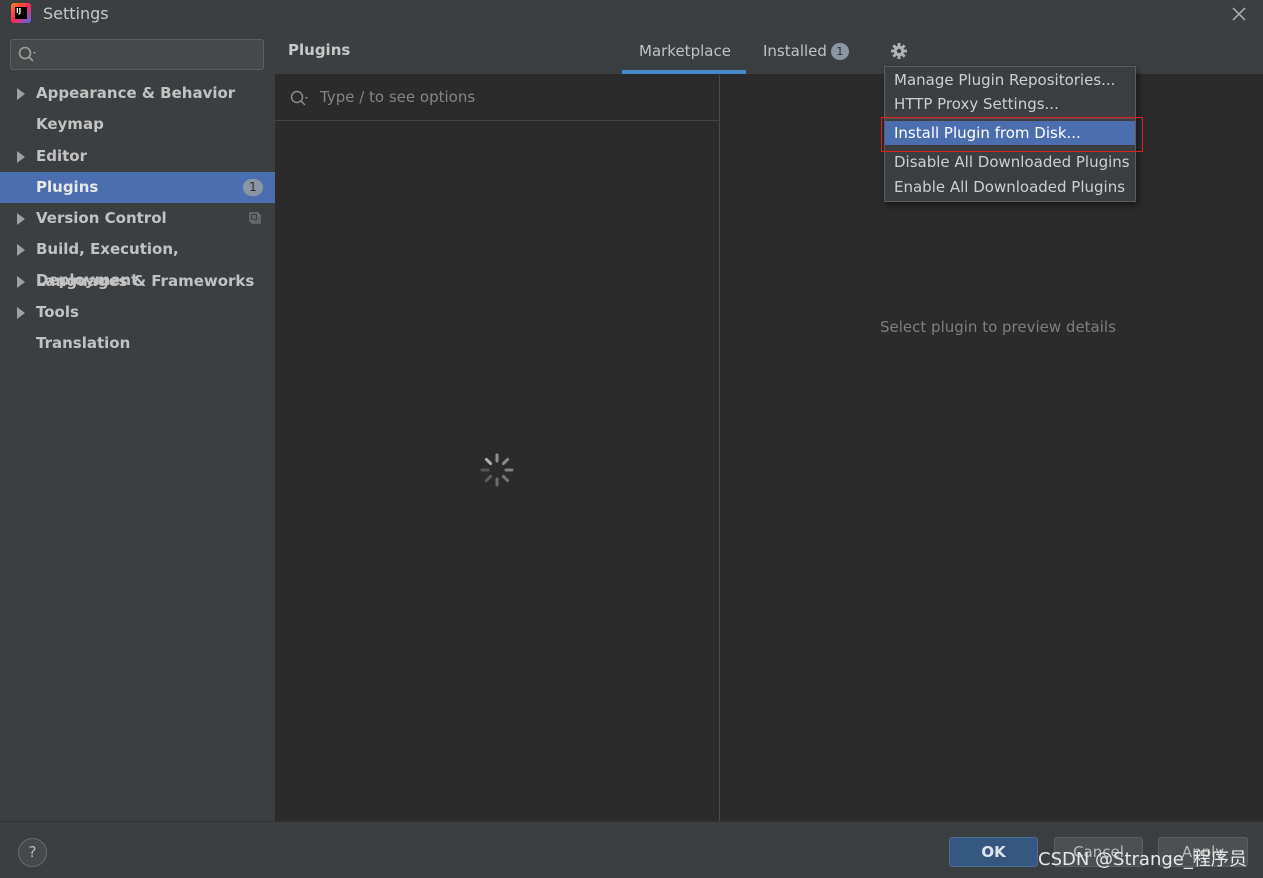  Describe the element at coordinates (1010, 187) in the screenshot. I see `menu-item-enable-all-downloaded: Enable All Downloaded Plugins` at that location.